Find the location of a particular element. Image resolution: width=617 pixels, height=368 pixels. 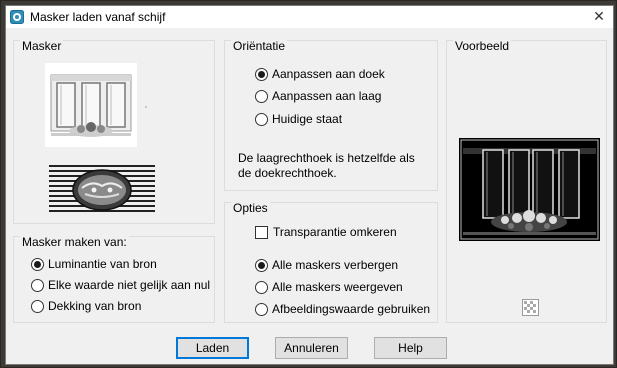

radio-hide-all-masks: Alle maskers verbergen is located at coordinates (326, 265).